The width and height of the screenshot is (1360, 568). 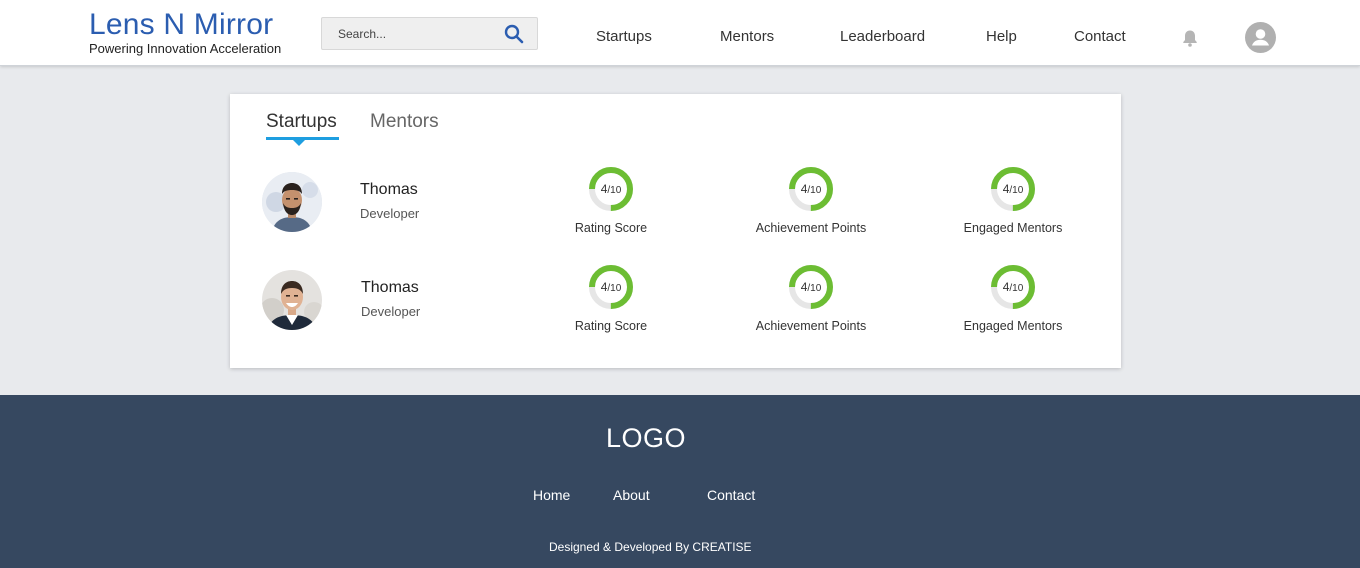 What do you see at coordinates (1260, 37) in the screenshot?
I see `user-icon` at bounding box center [1260, 37].